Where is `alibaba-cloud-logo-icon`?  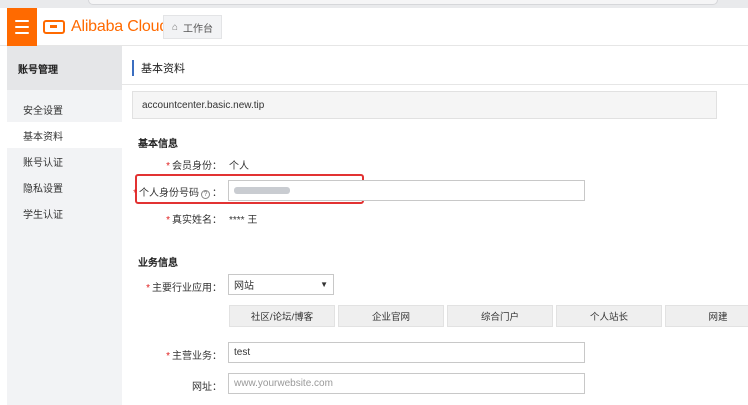 alibaba-cloud-logo-icon is located at coordinates (54, 27).